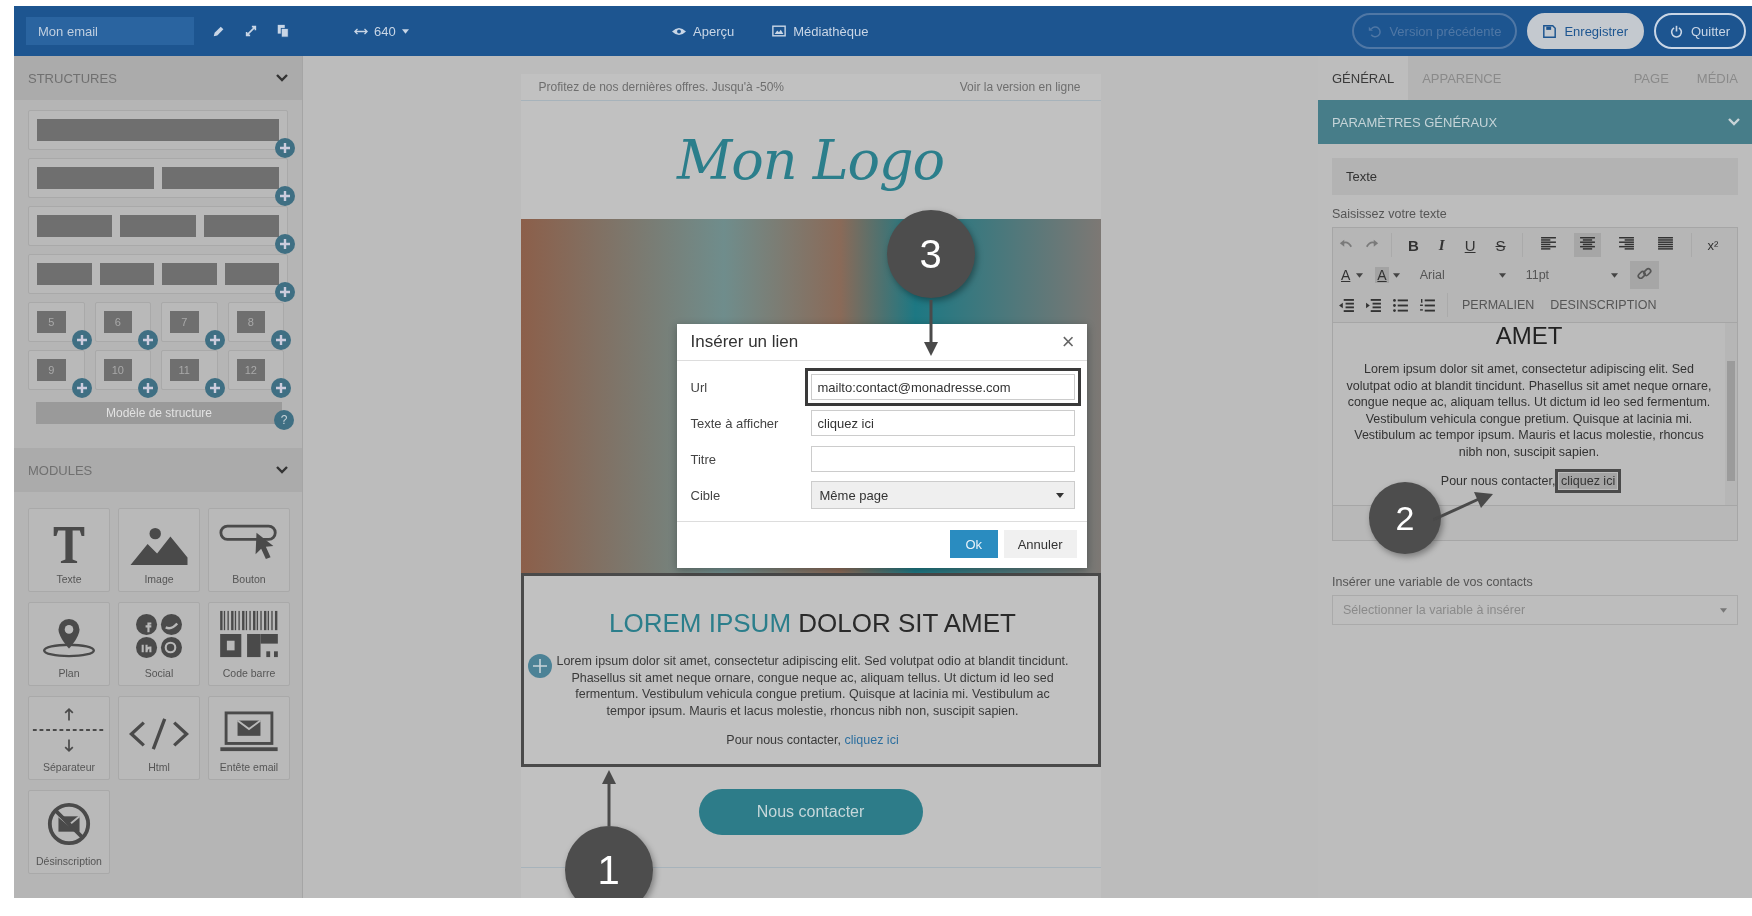 This screenshot has width=1752, height=916. I want to click on modules-title: MODULES, so click(60, 470).